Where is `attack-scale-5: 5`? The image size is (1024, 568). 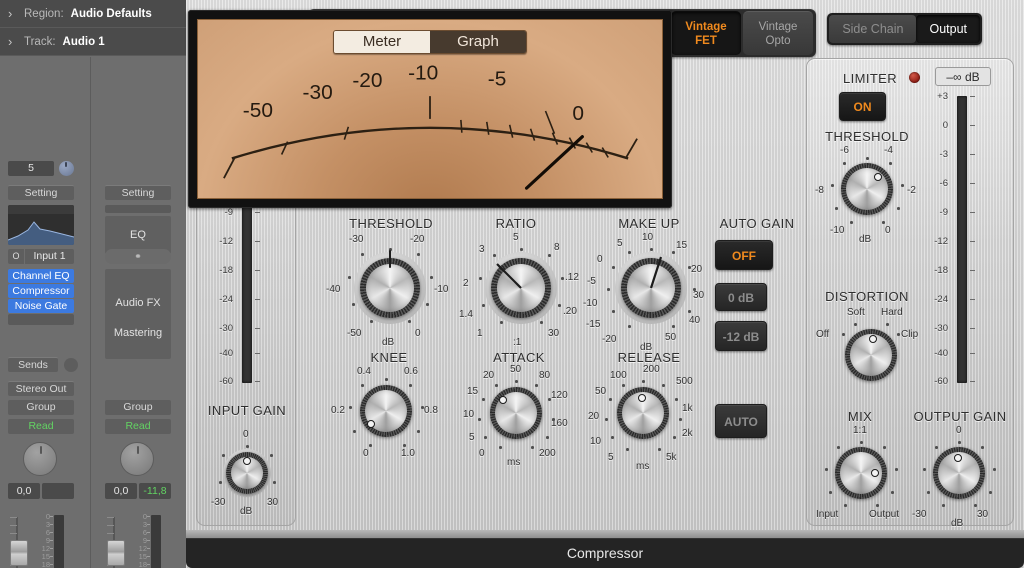
attack-scale-5: 5 is located at coordinates (472, 437).